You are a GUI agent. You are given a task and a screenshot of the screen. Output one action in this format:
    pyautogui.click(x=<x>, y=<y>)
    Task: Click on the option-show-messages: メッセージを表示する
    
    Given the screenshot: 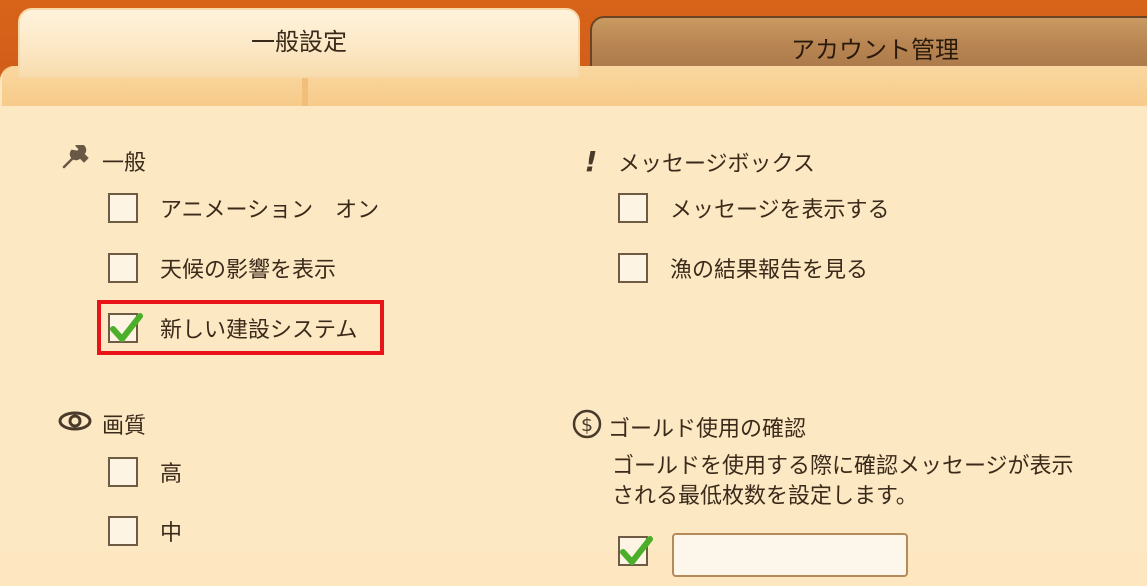 What is the action you would take?
    pyautogui.click(x=754, y=208)
    